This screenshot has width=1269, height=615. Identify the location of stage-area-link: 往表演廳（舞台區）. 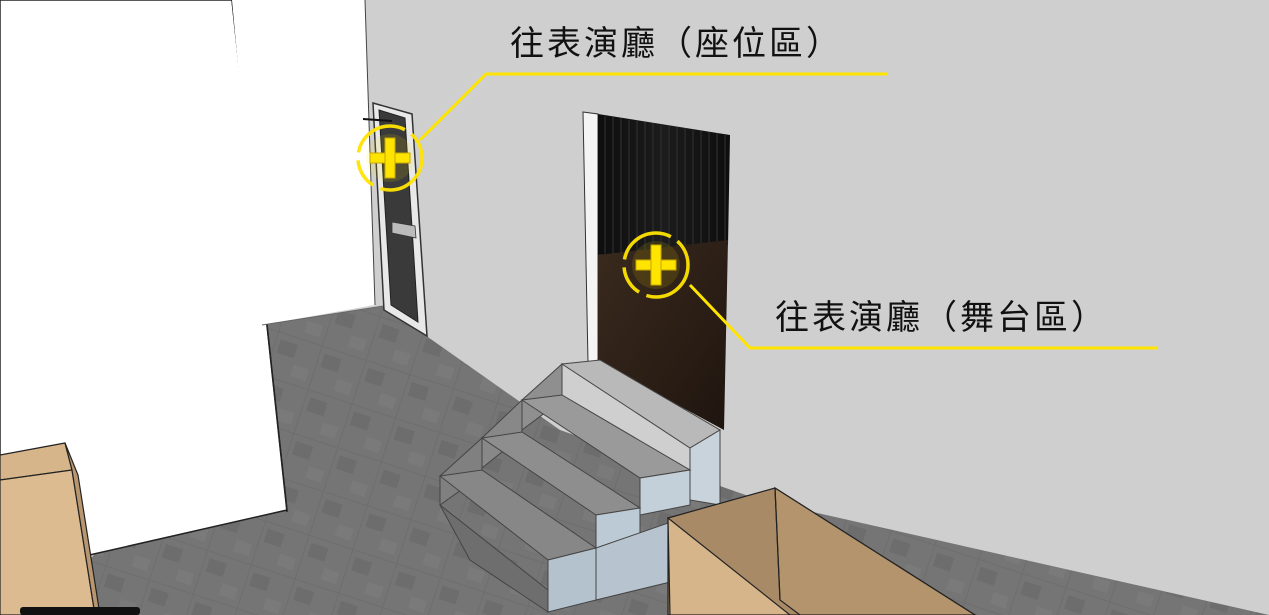
(941, 318).